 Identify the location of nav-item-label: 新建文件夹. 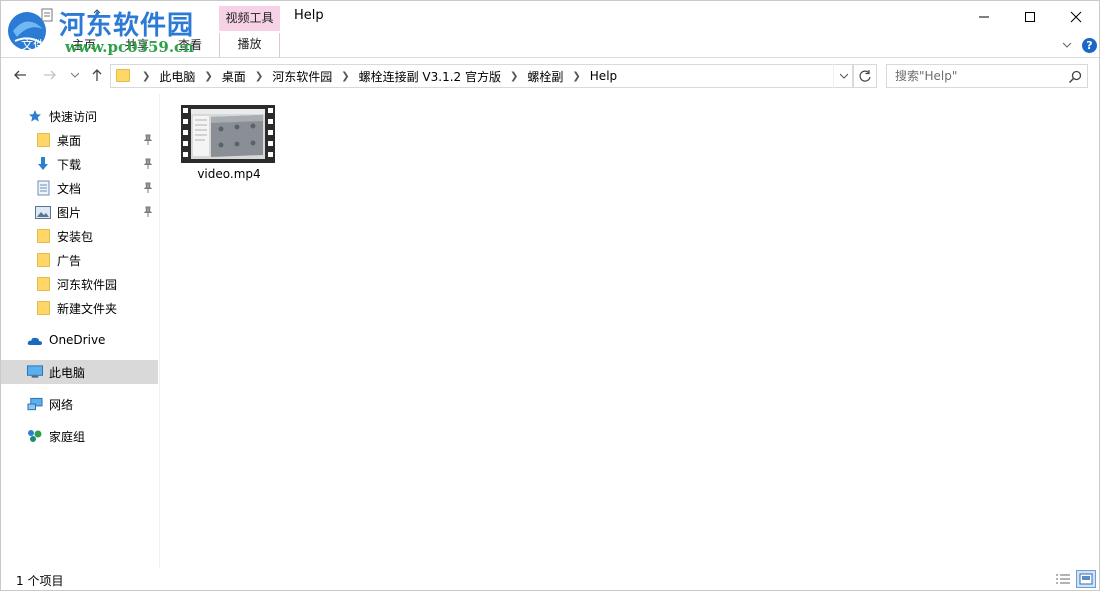
(87, 308).